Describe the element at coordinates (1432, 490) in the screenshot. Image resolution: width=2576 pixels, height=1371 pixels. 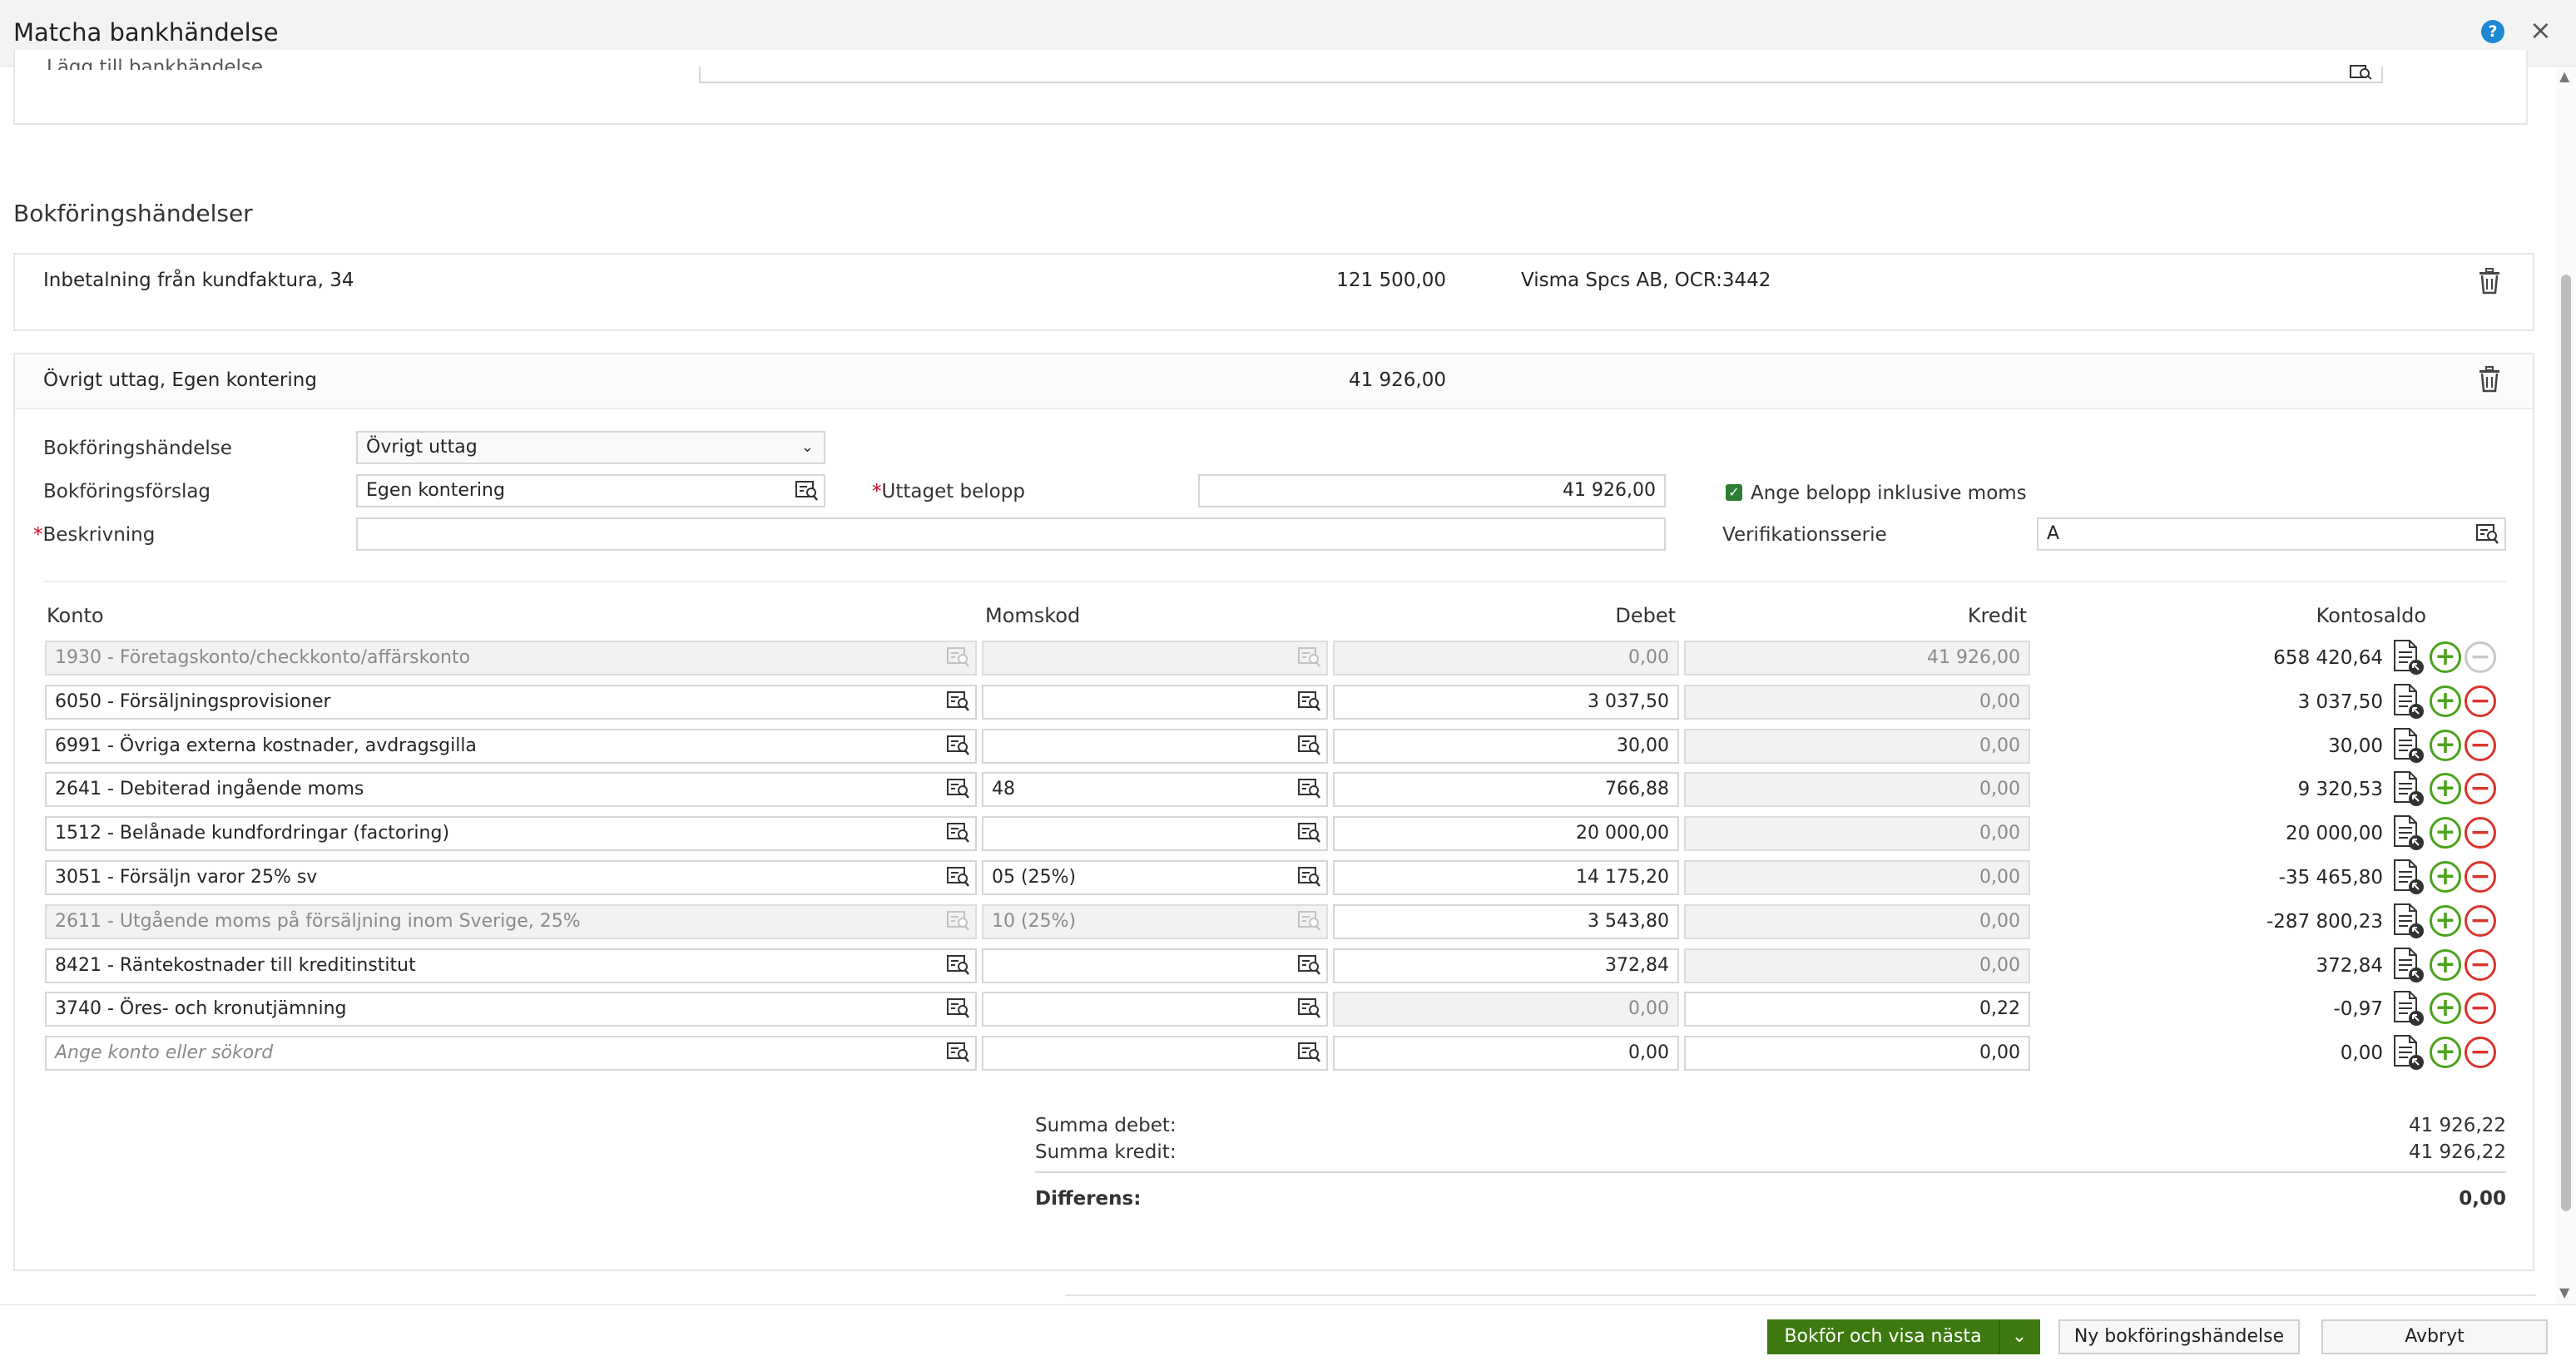
I see `withdrawn-amount-input: 41 926,00` at that location.